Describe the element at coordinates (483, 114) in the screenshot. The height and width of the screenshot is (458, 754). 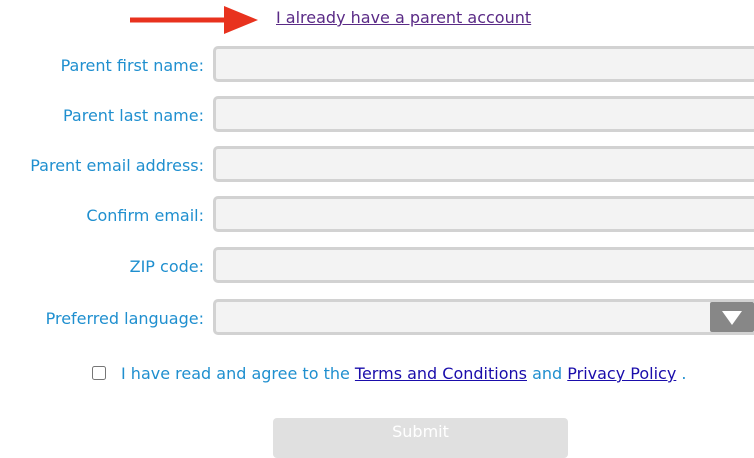
I see `last-name-input` at that location.